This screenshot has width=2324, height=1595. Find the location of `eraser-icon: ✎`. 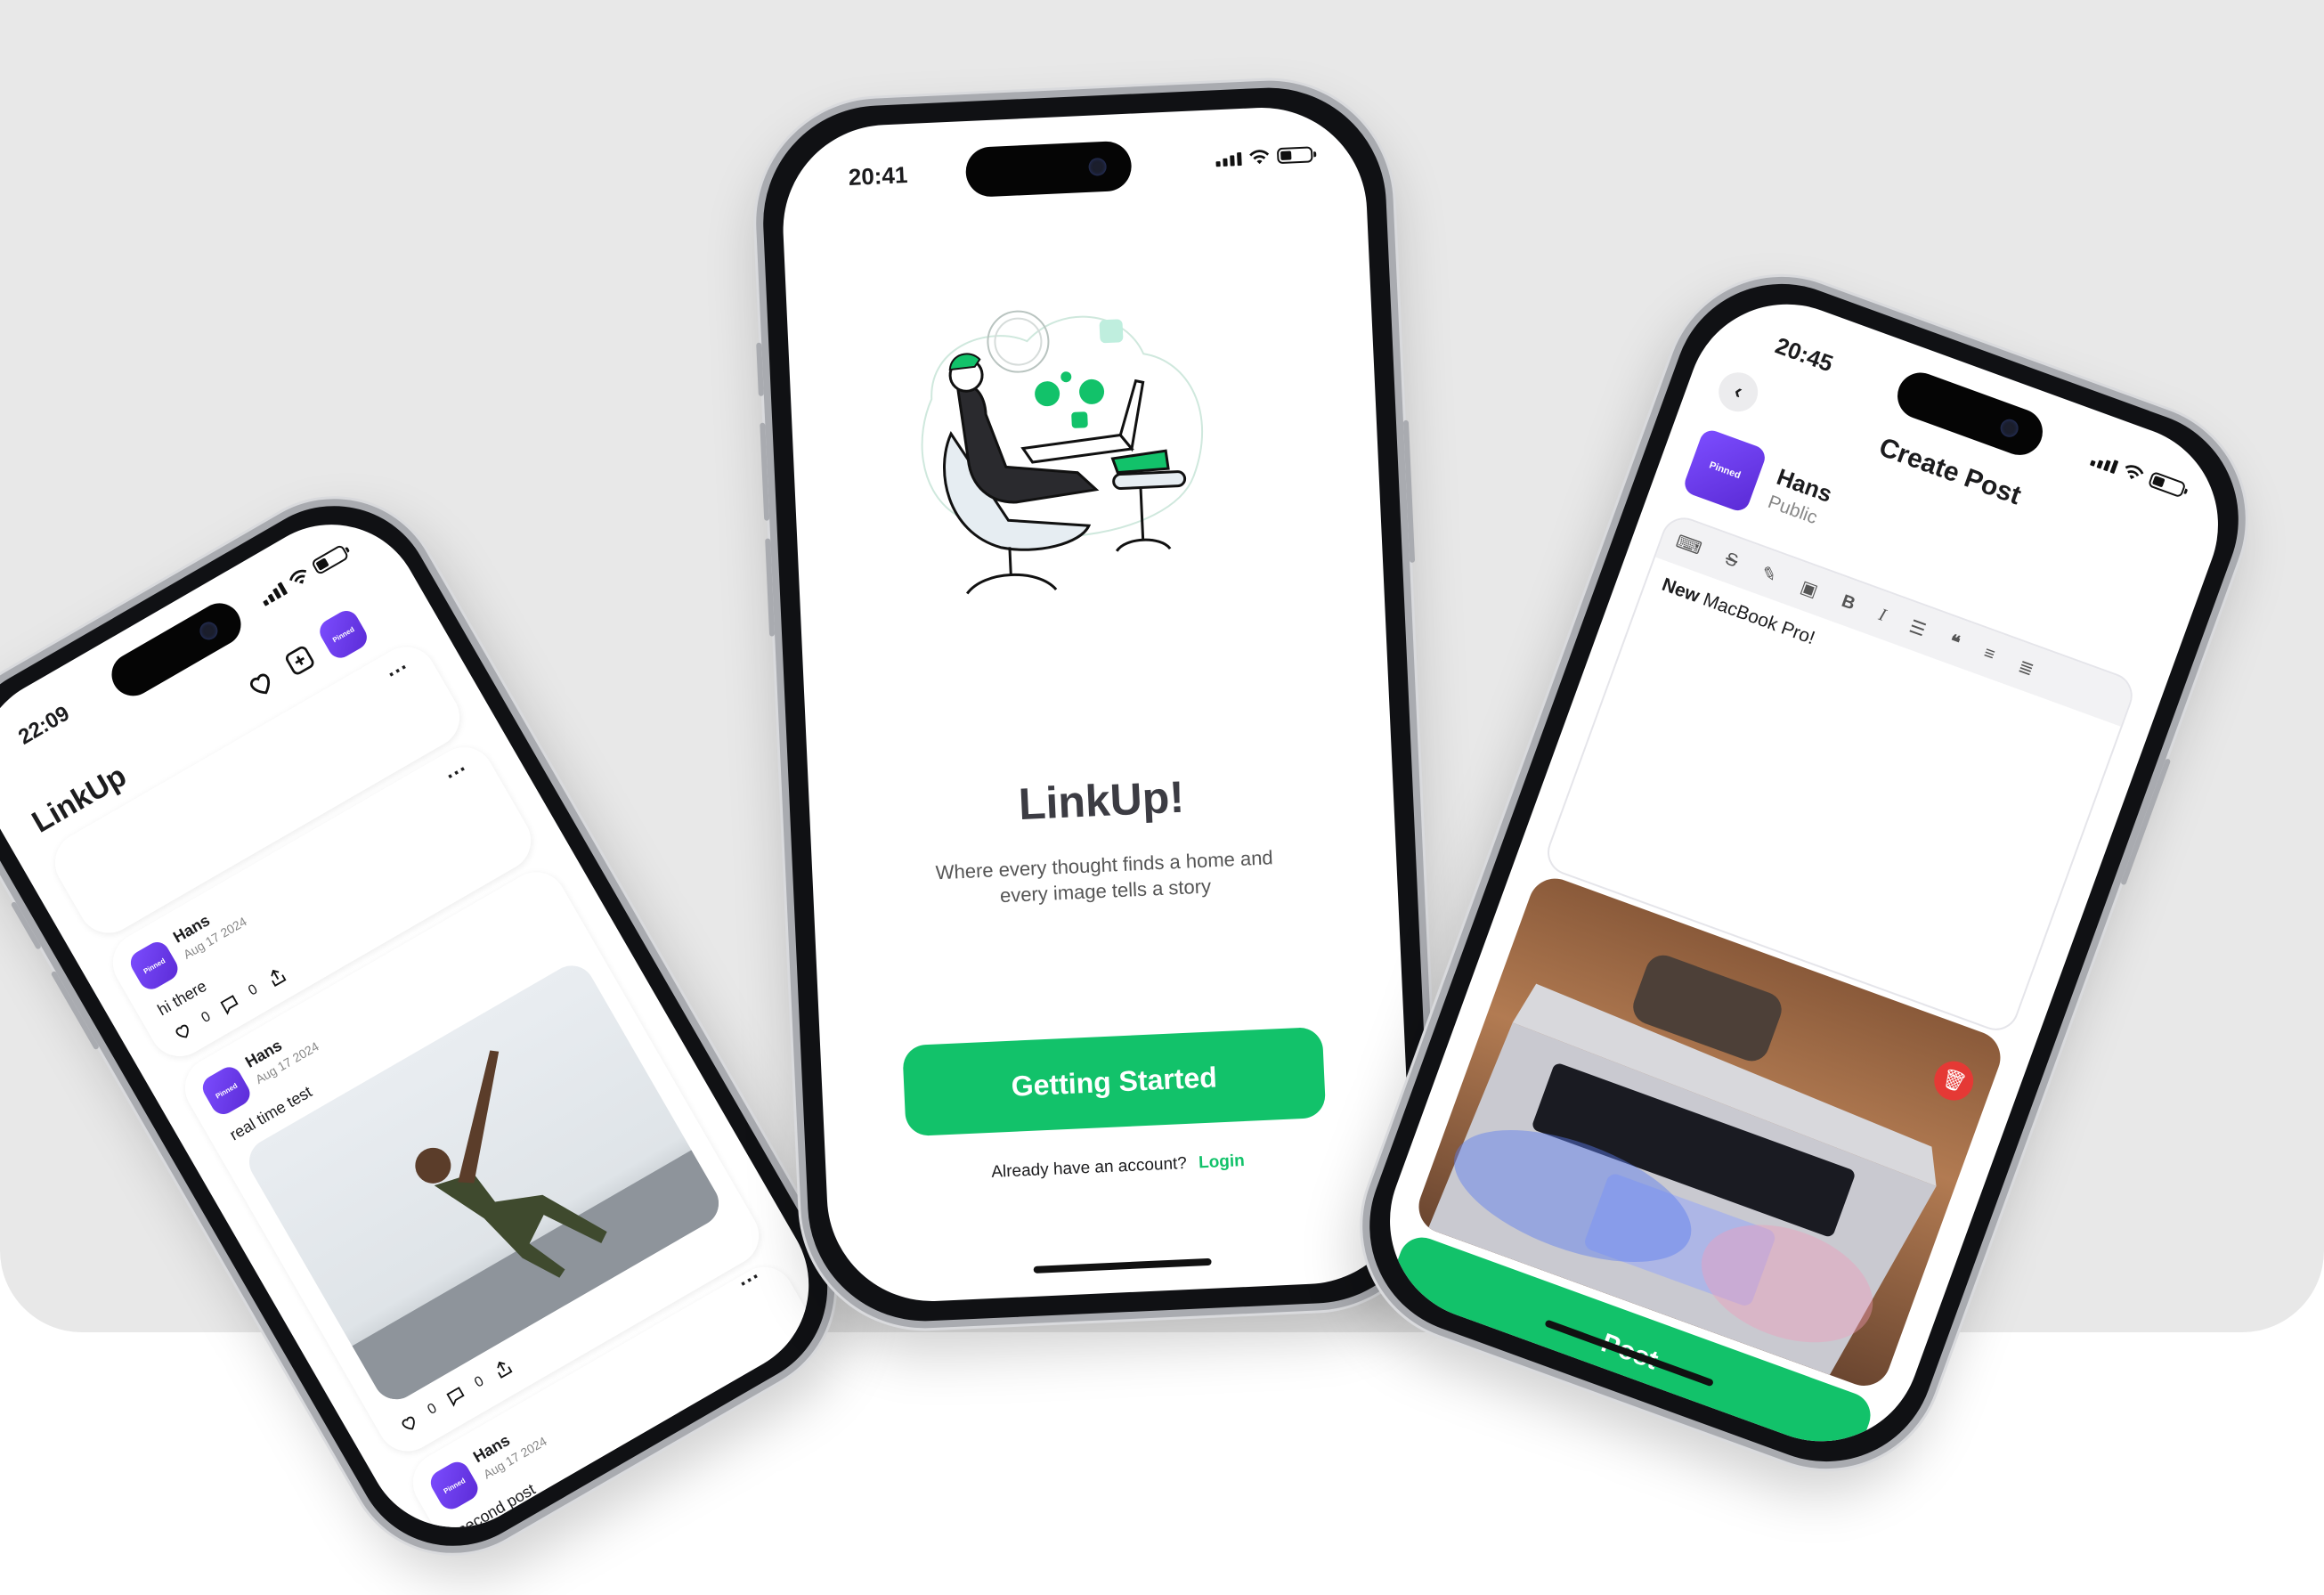

eraser-icon: ✎ is located at coordinates (1770, 574).